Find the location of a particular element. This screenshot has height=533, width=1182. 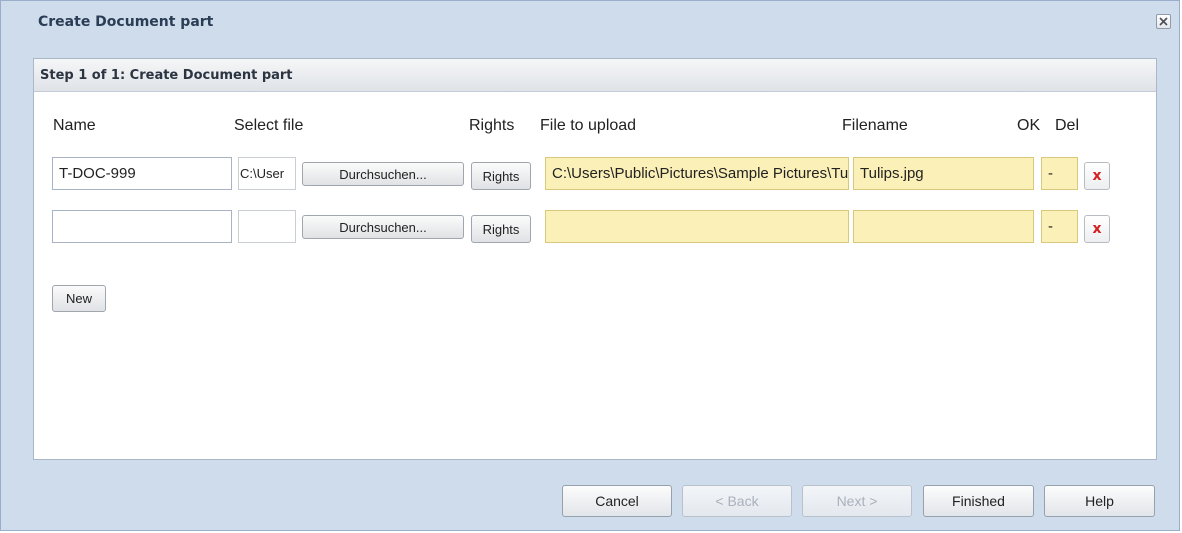

step-title: Step 1 of 1: Create Document part is located at coordinates (166, 75).